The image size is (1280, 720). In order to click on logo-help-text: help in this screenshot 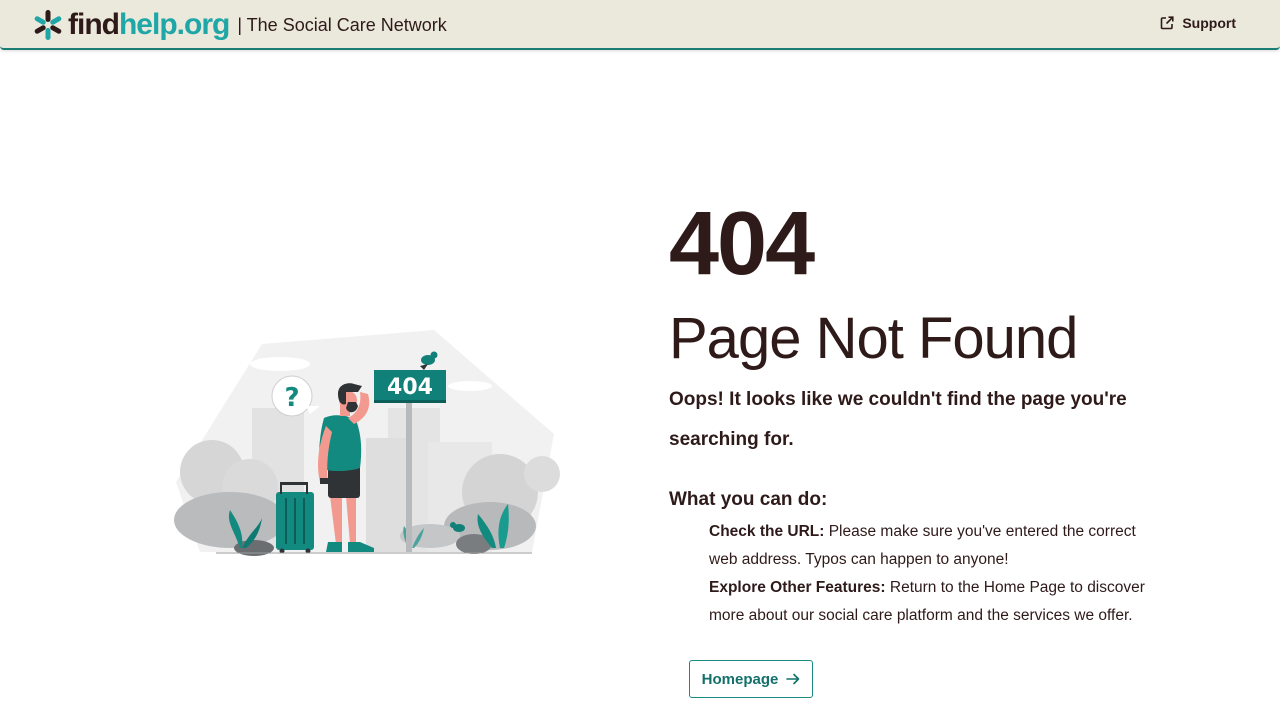, I will do `click(148, 24)`.